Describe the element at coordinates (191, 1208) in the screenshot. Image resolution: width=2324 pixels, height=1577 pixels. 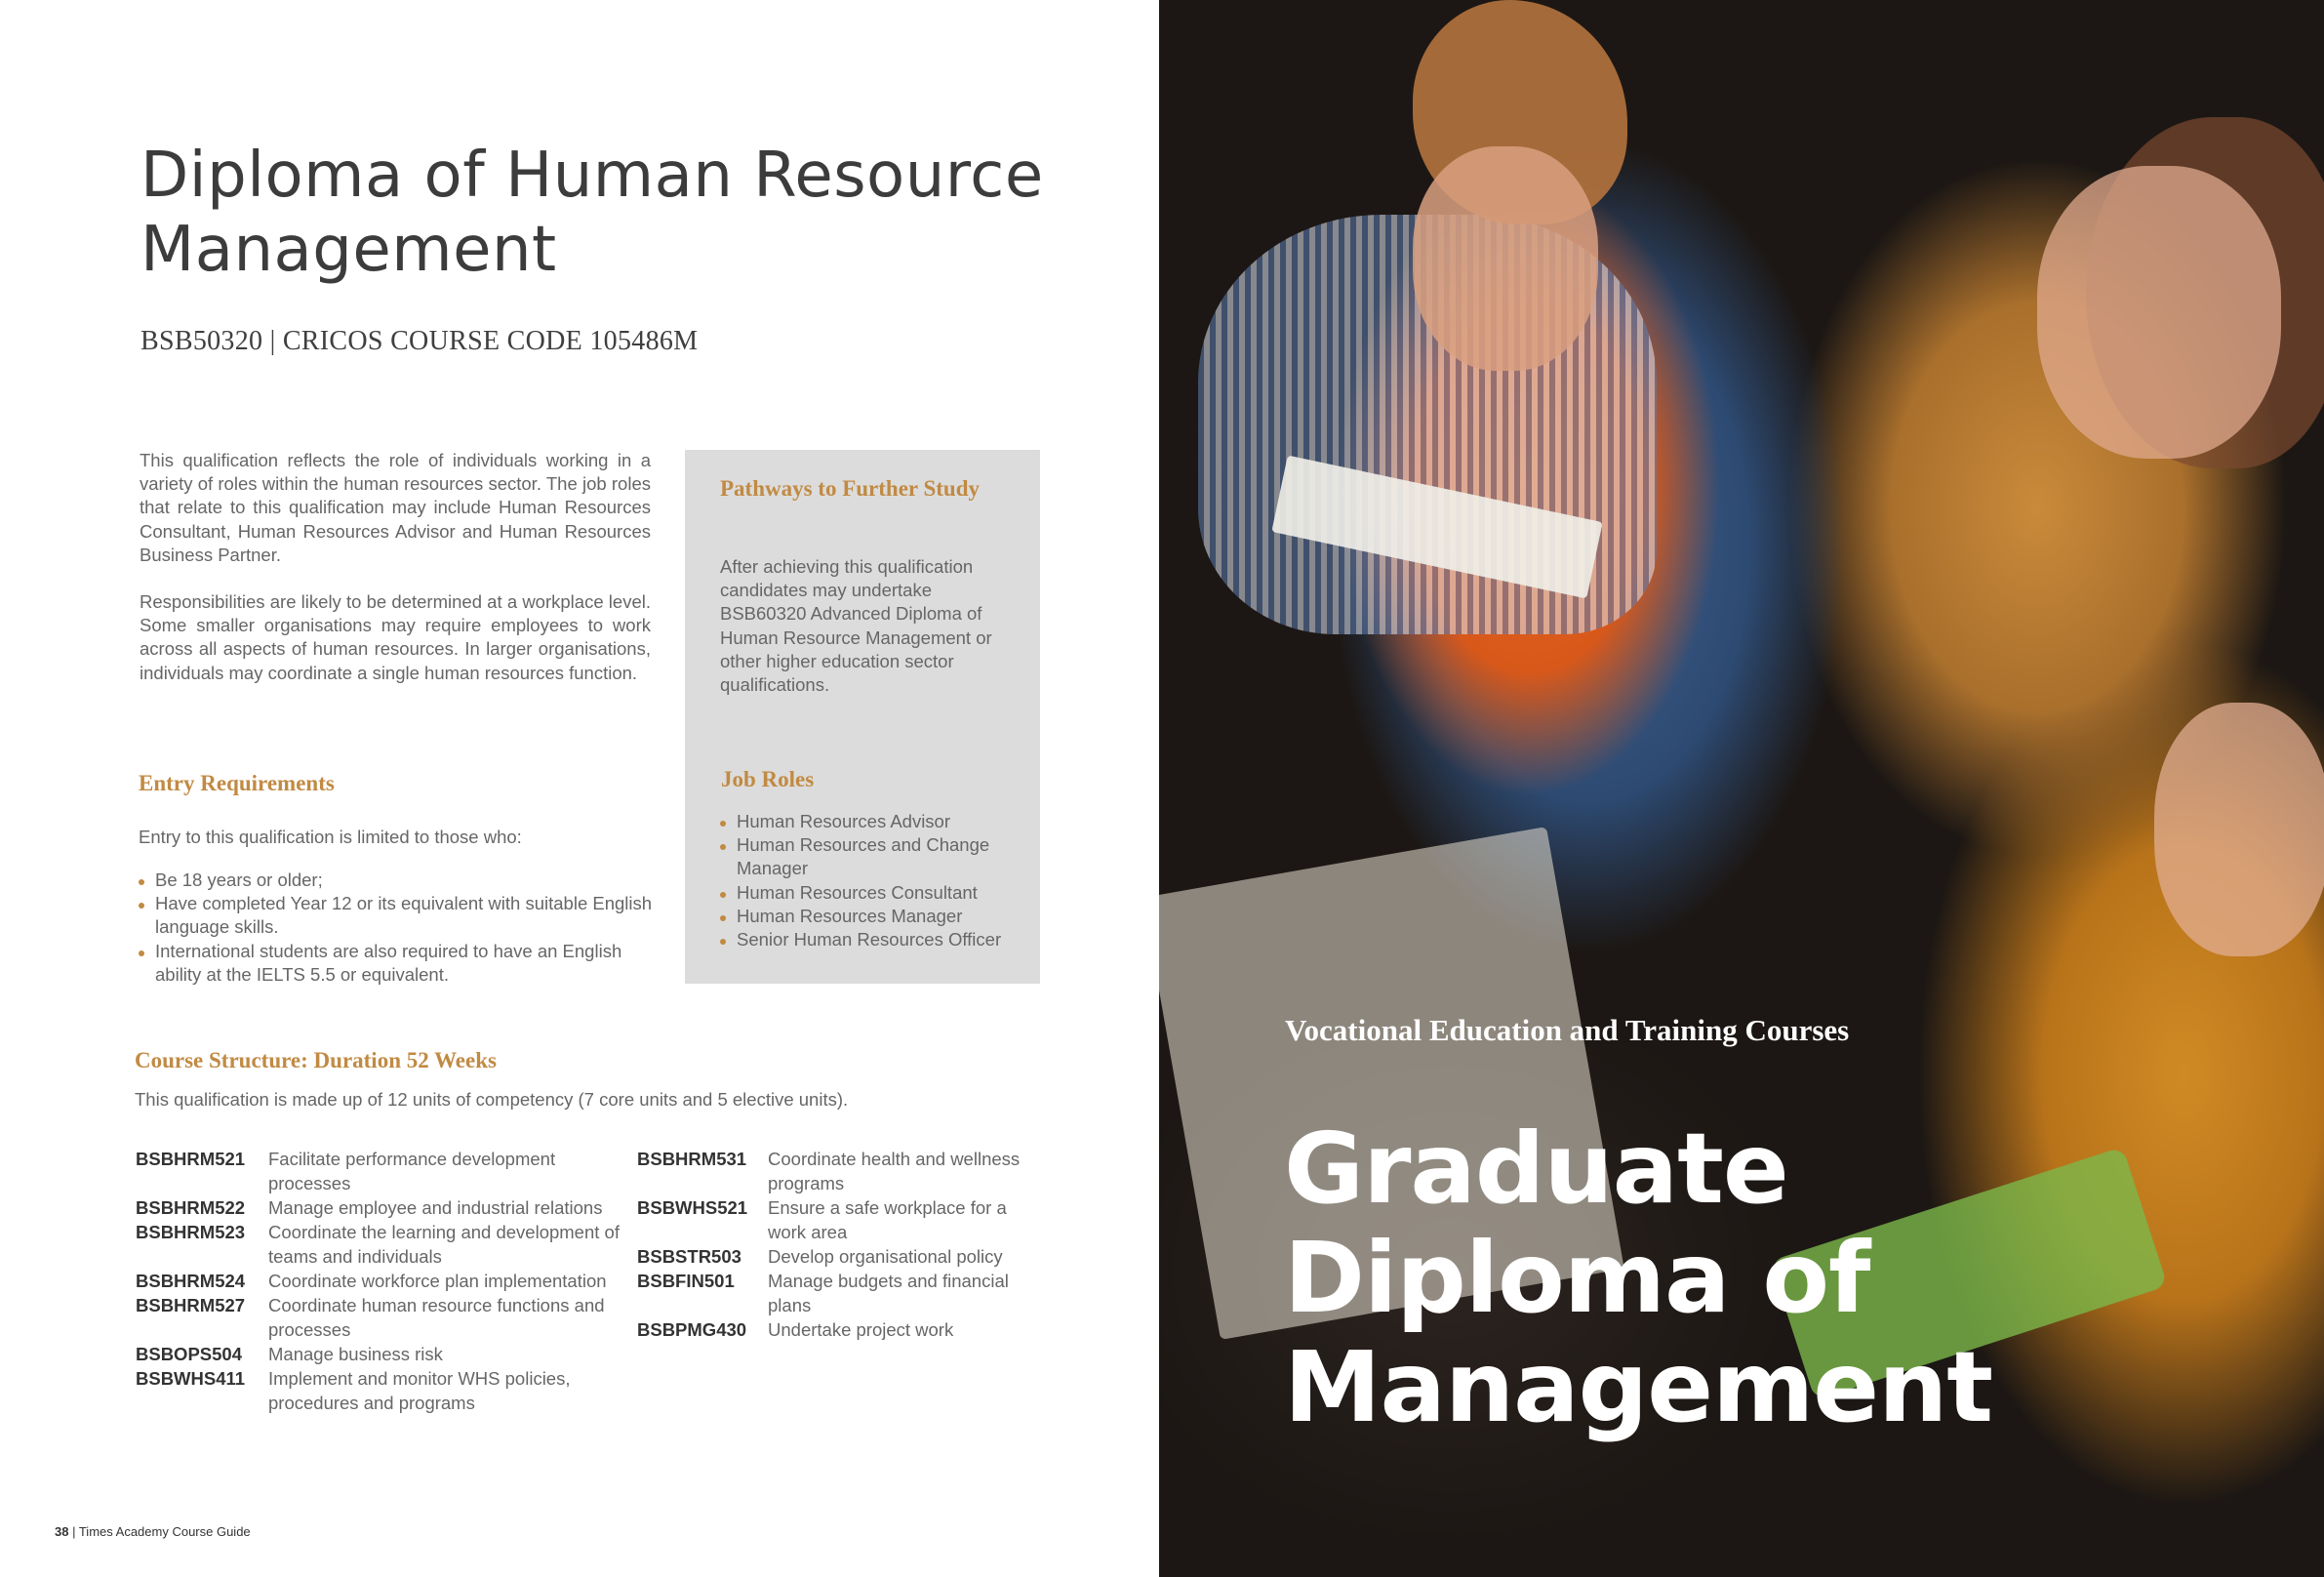
I see `unit-code: BSBHRM522` at that location.